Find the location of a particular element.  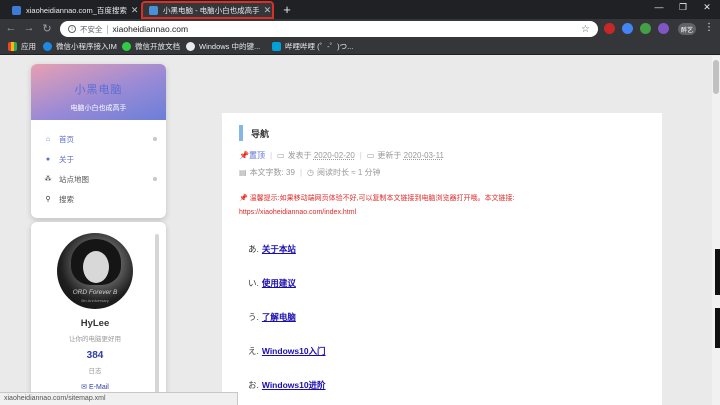

post-url-link: https://xiaoheidiannao.com/index.html is located at coordinates (297, 212).